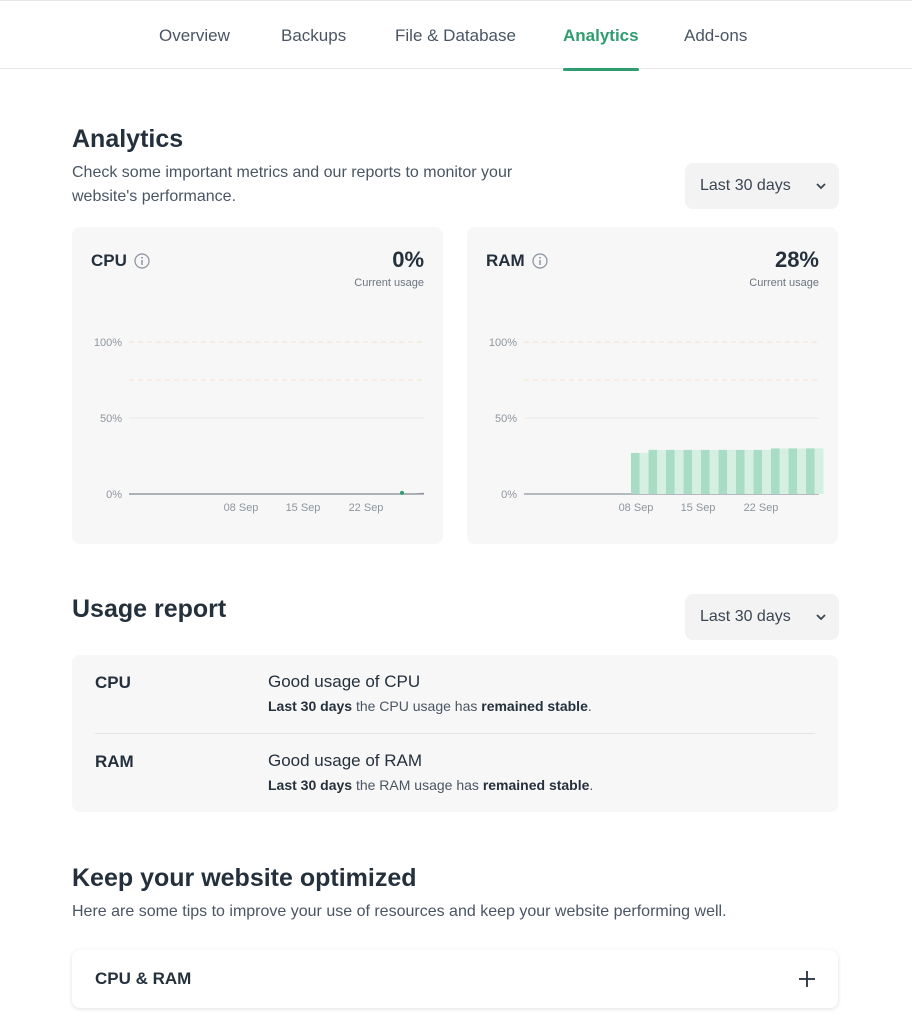 This screenshot has height=1024, width=912. What do you see at coordinates (313, 35) in the screenshot?
I see `tab-backups: Backups` at bounding box center [313, 35].